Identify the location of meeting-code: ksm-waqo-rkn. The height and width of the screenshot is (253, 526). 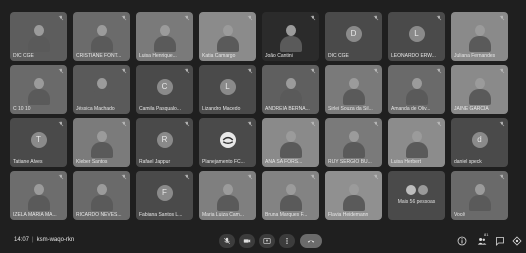
(55, 240).